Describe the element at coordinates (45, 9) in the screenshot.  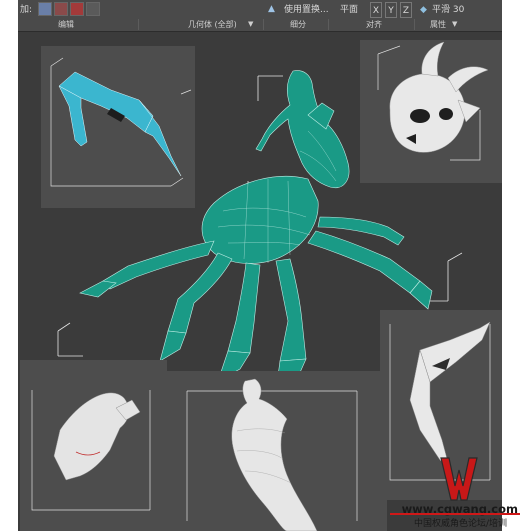
I see `select-object-icon` at that location.